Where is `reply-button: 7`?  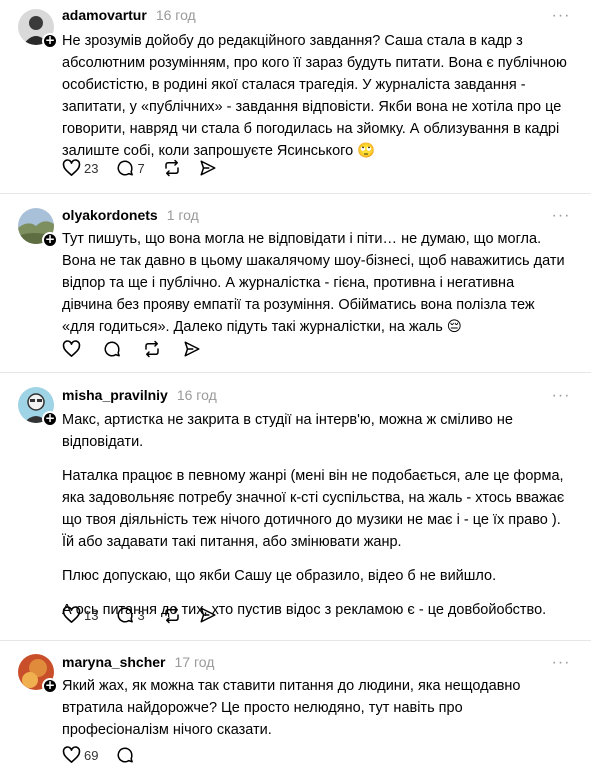
reply-button: 7 is located at coordinates (130, 168).